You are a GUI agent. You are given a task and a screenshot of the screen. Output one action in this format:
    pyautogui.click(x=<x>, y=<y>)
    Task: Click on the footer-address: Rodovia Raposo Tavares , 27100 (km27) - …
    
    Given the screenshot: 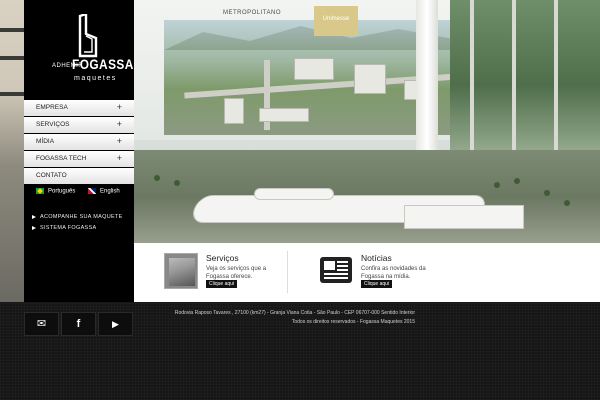 What is the action you would take?
    pyautogui.click(x=294, y=313)
    